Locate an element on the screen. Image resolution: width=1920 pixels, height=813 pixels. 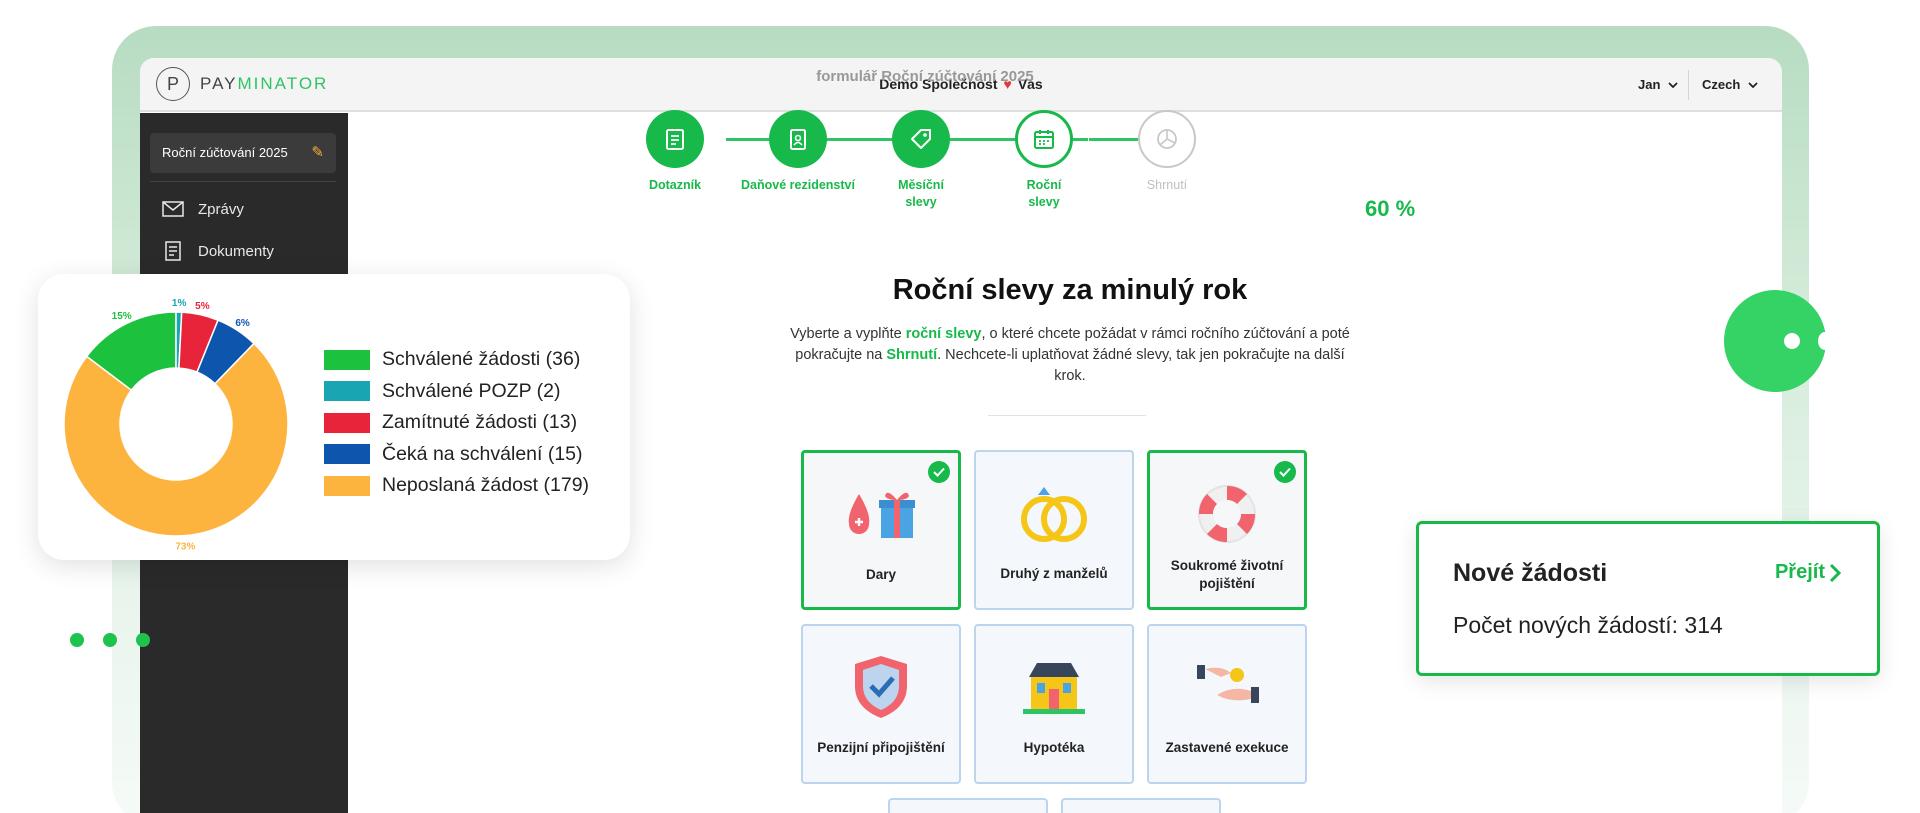
donut-chart: 15% 1% 5% 6% 73% is located at coordinates (176, 425).